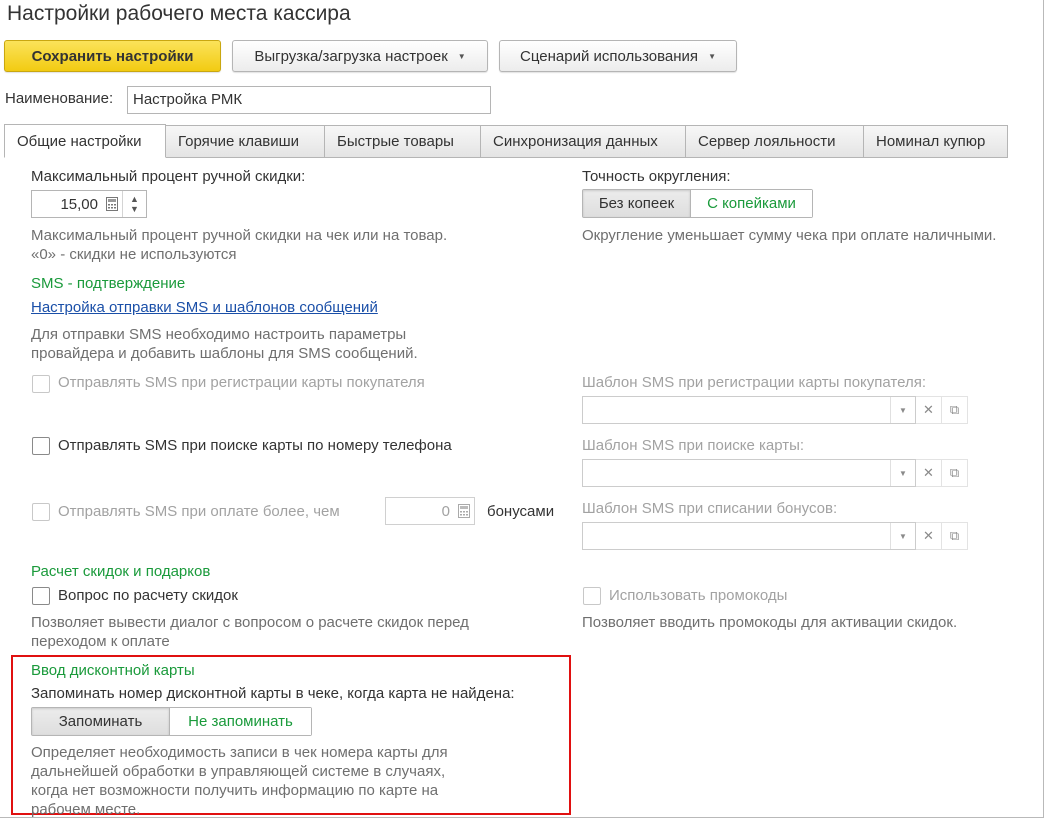 The image size is (1044, 818). Describe the element at coordinates (85, 141) in the screenshot. I see `tab-general: Общие настройки` at that location.